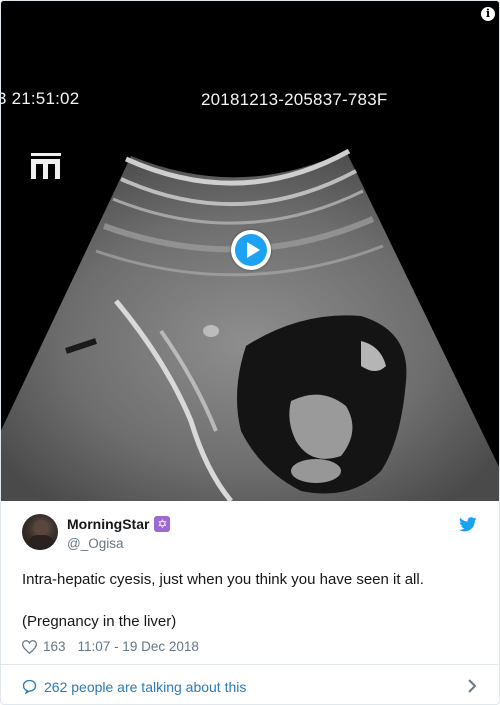  Describe the element at coordinates (145, 687) in the screenshot. I see `talking-about-text: 262 people are talking about this` at that location.